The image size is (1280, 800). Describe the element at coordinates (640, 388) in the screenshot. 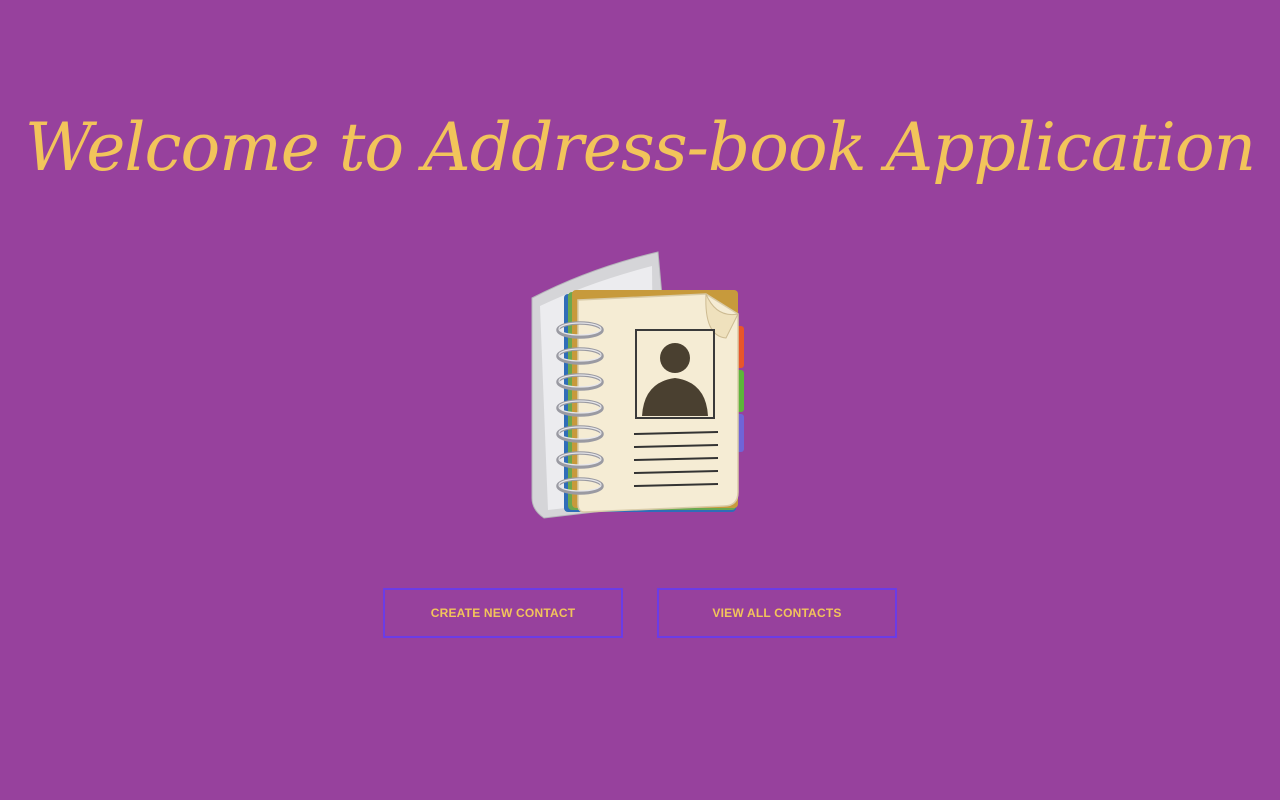

I see `address-book-icon` at that location.